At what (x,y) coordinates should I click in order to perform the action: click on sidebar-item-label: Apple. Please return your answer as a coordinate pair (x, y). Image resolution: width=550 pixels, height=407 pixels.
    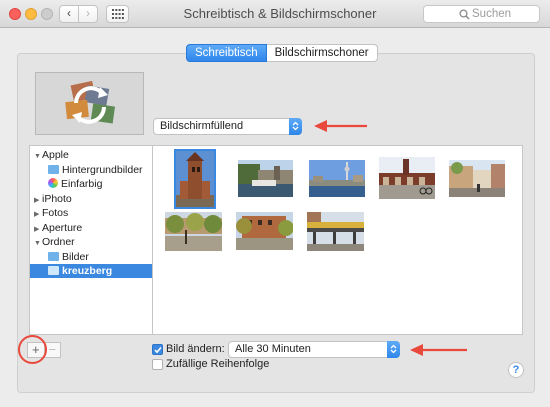
    Looking at the image, I should click on (55, 155).